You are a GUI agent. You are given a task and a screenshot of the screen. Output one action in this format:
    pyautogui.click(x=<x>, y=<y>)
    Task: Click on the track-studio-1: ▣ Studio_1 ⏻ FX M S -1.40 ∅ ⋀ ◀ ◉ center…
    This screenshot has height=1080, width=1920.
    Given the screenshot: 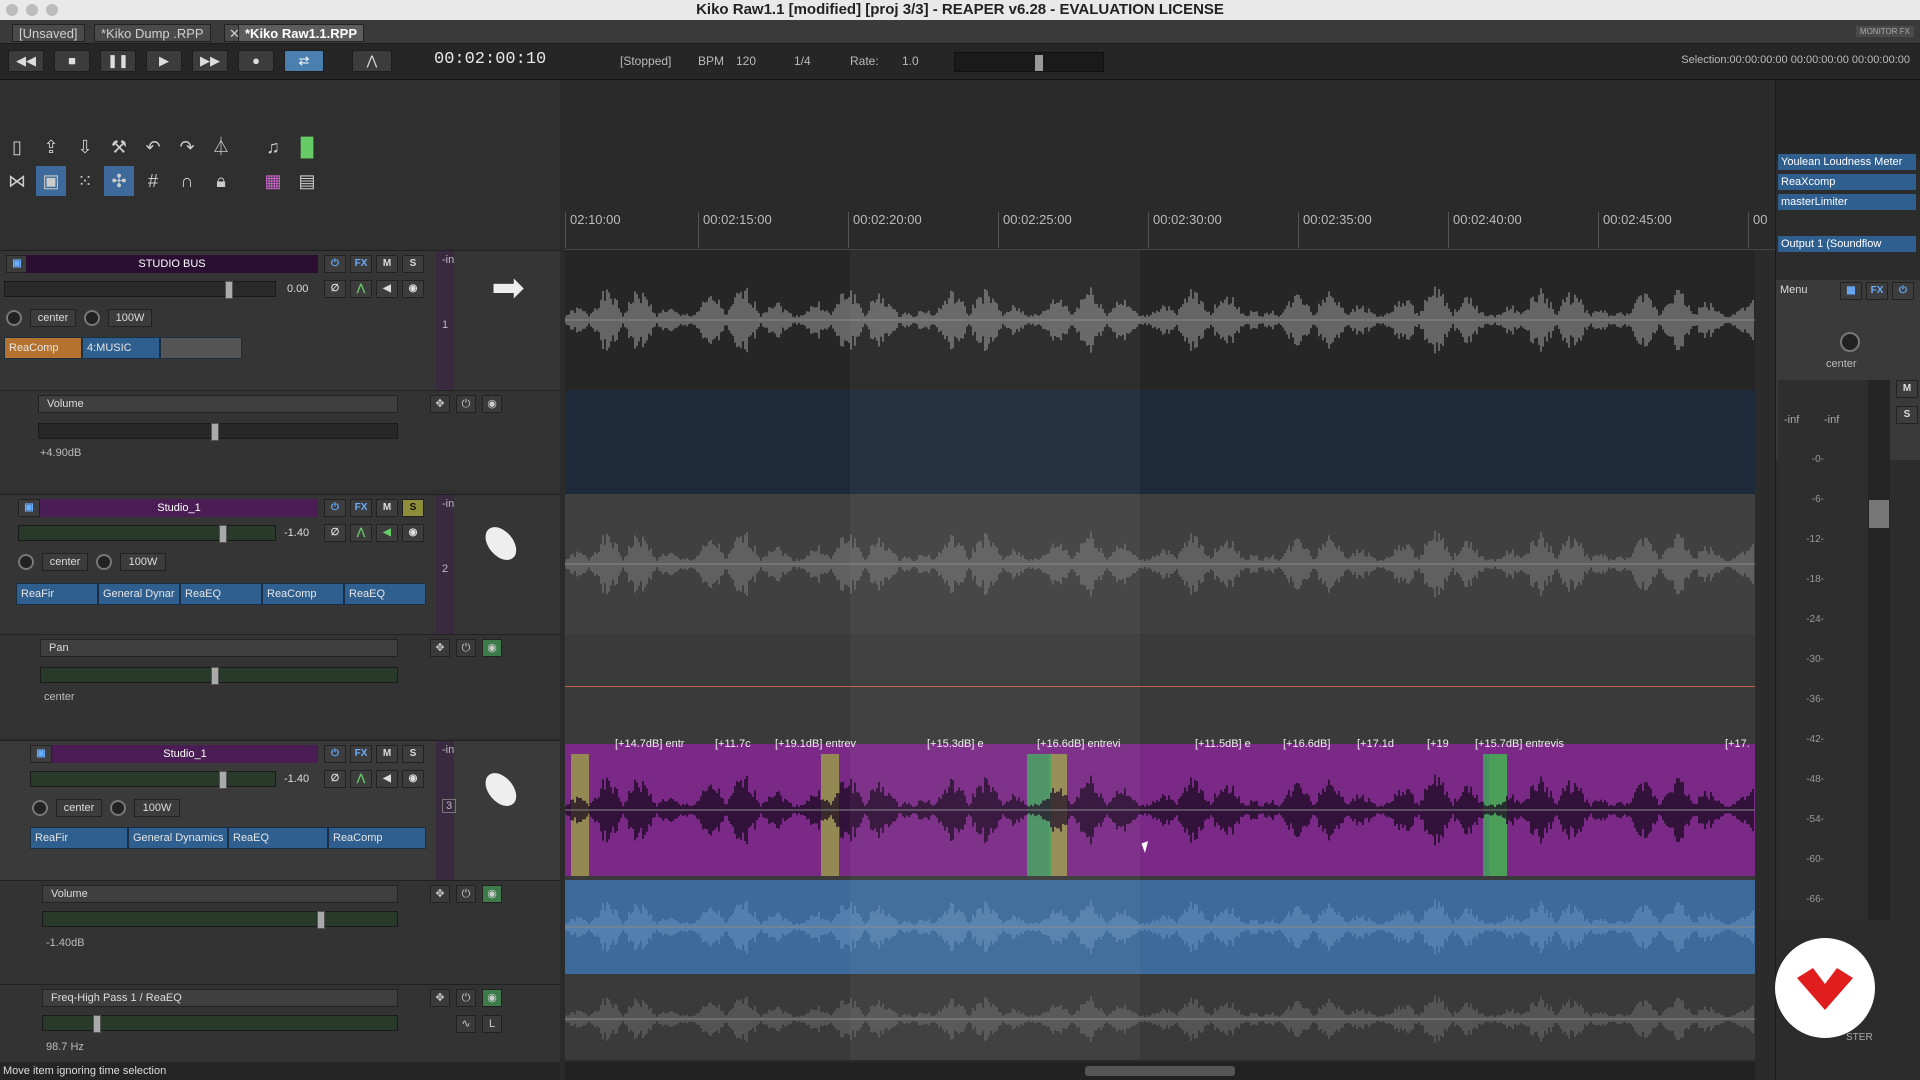 What is the action you would take?
    pyautogui.click(x=280, y=564)
    